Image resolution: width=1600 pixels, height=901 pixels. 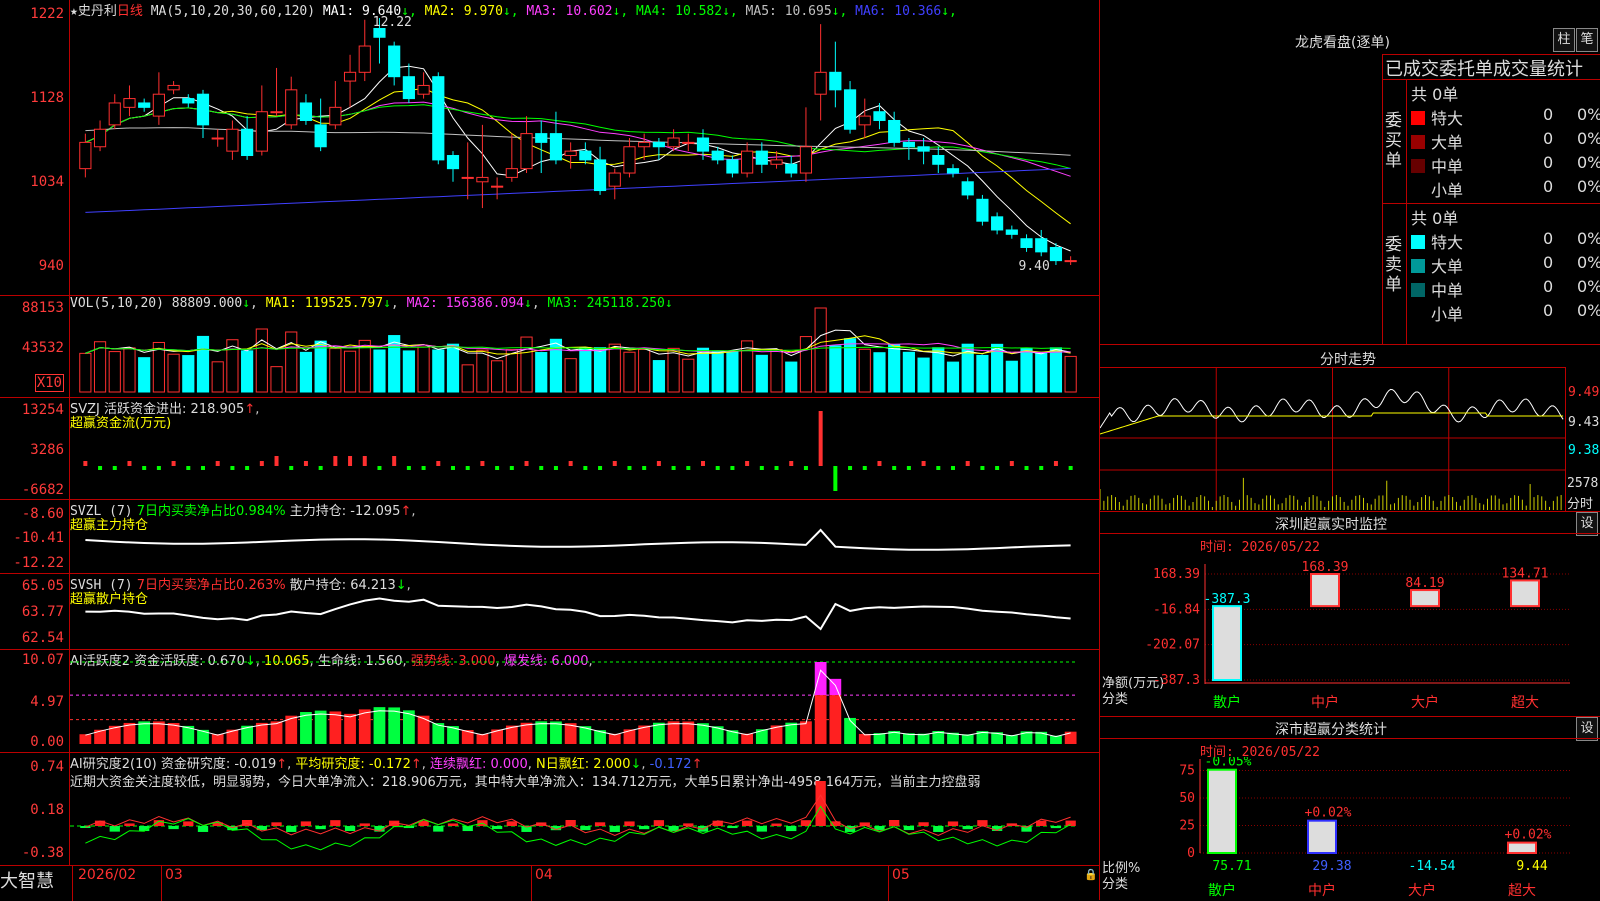 What do you see at coordinates (1447, 266) in the screenshot?
I see `order-type: 大单` at bounding box center [1447, 266].